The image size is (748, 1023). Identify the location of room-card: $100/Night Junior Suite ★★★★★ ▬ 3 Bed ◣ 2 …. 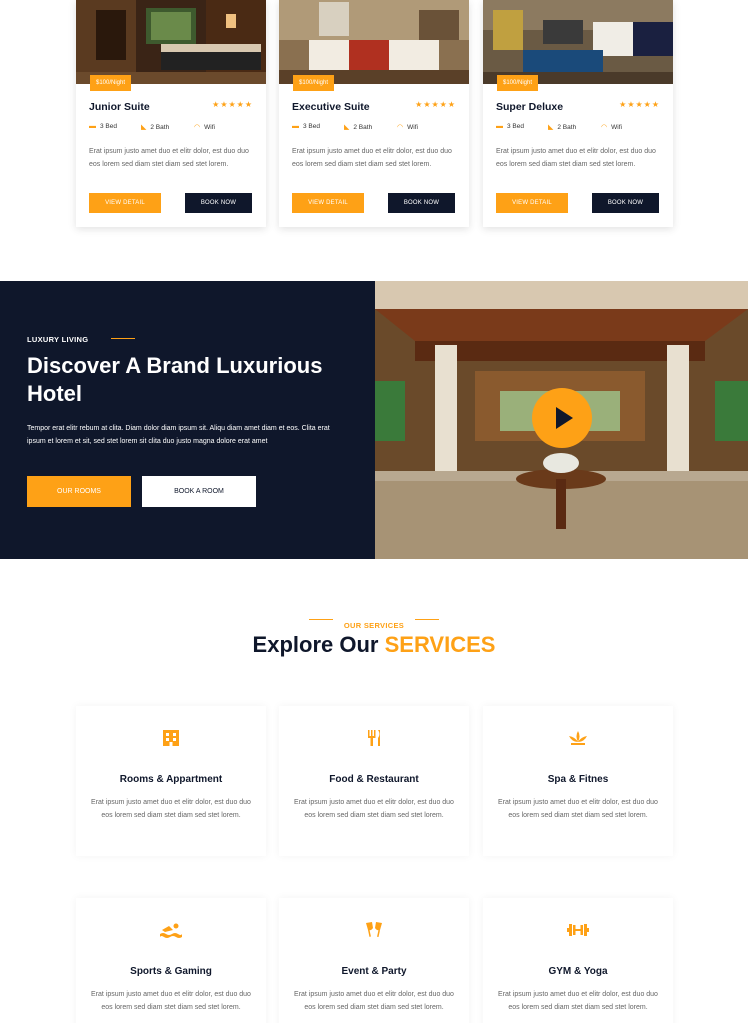
(171, 113).